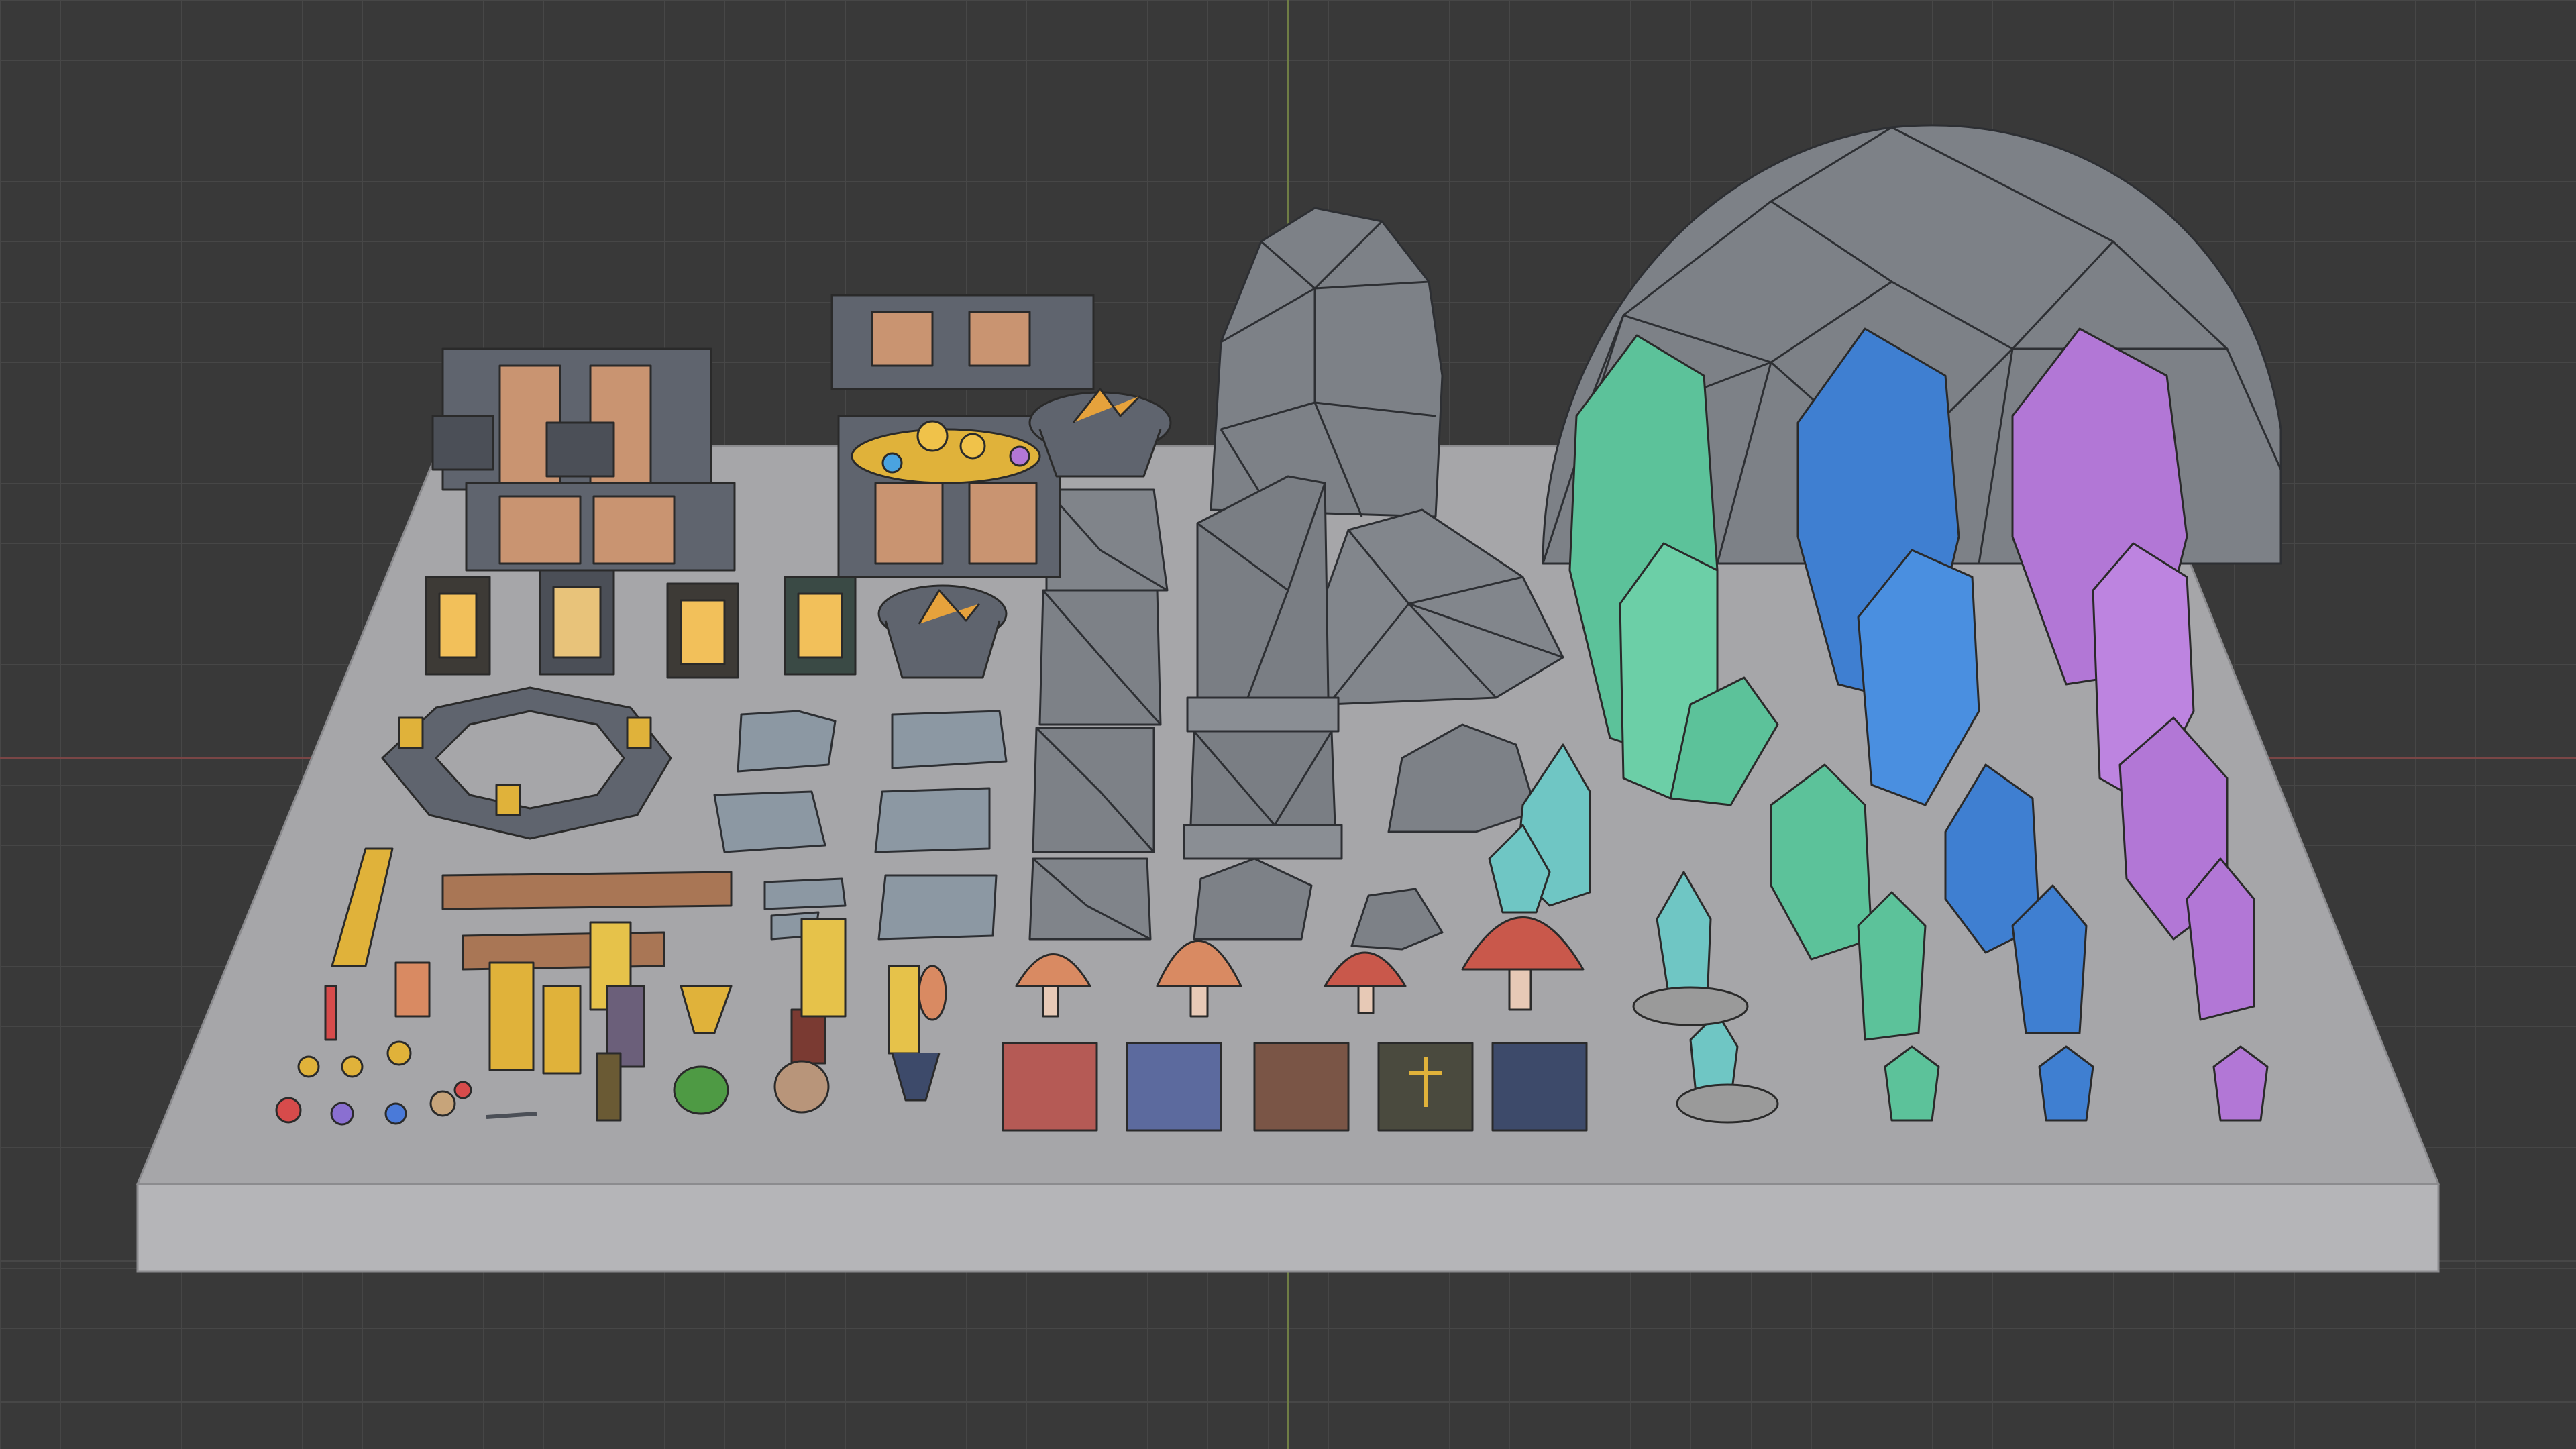  What do you see at coordinates (1263, 667) in the screenshot?
I see `stone-pillar` at bounding box center [1263, 667].